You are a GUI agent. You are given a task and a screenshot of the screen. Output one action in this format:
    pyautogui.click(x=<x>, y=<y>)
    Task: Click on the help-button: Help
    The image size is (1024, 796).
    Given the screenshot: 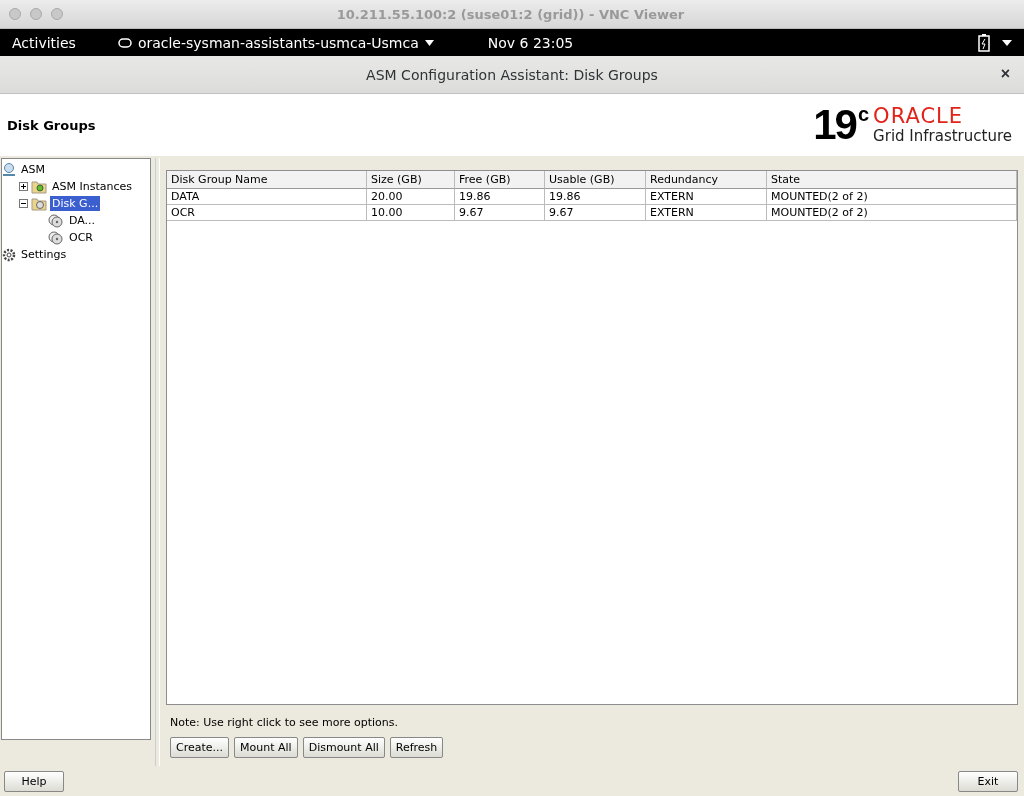 What is the action you would take?
    pyautogui.click(x=34, y=781)
    